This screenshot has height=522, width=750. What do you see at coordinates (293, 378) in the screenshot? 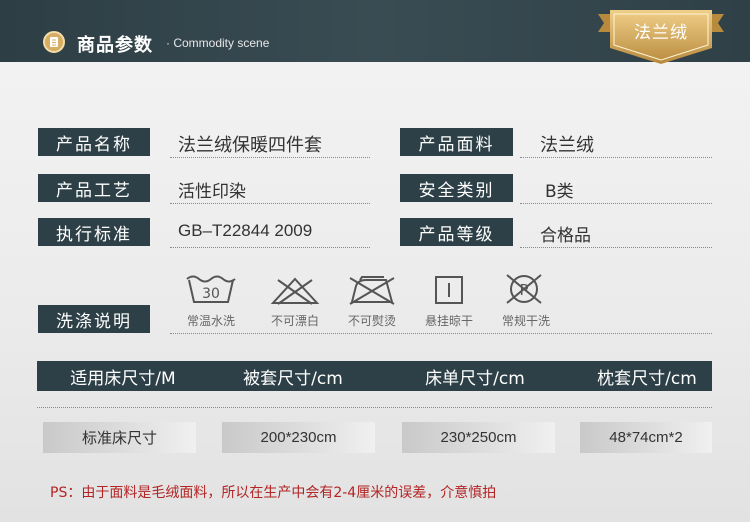
I see `size-header-cover: 被套尺寸/cm` at bounding box center [293, 378].